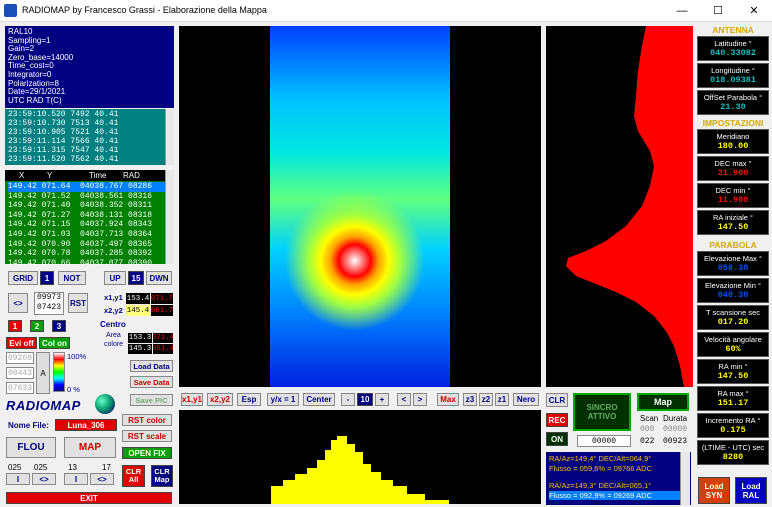 This screenshot has width=772, height=507. What do you see at coordinates (63, 141) in the screenshot?
I see `log-line: 23:59:11.114 7566 40.41` at bounding box center [63, 141].